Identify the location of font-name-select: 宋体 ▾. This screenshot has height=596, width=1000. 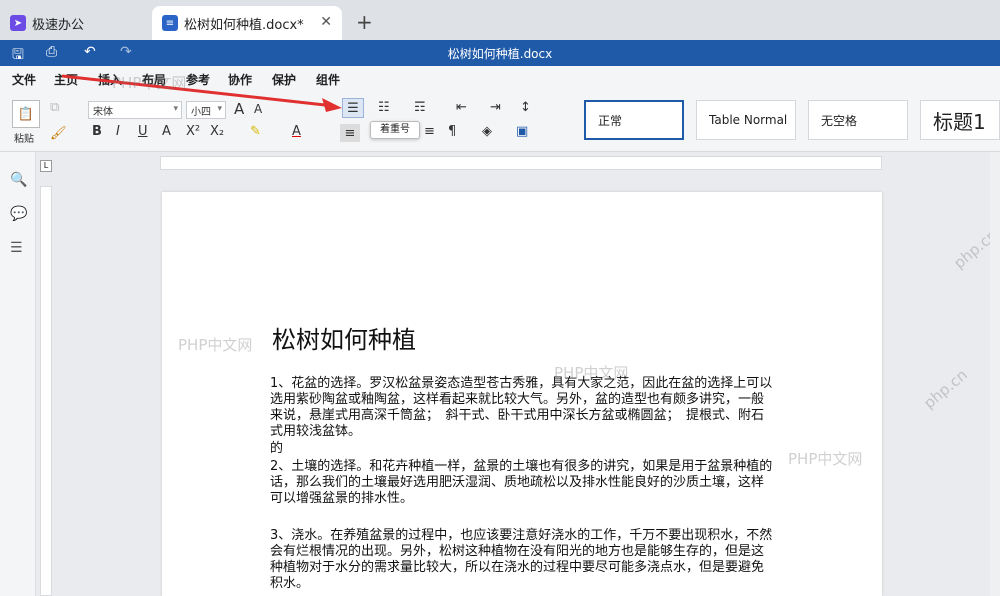
(135, 110).